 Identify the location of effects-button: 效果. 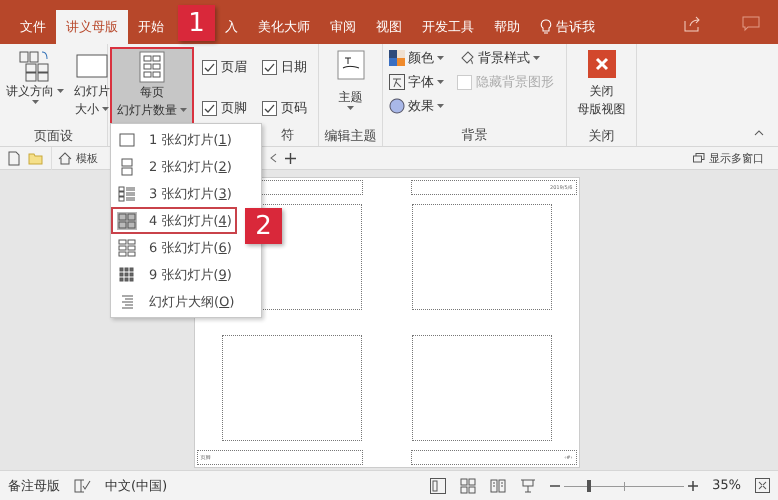
(421, 106).